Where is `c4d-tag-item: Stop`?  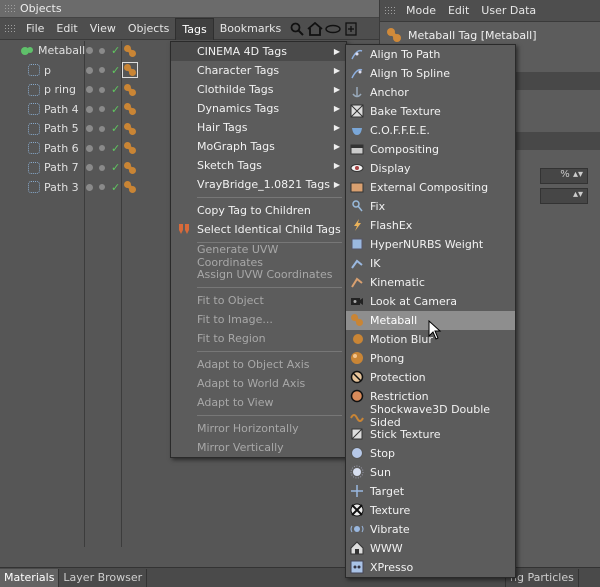 c4d-tag-item: Stop is located at coordinates (430, 453).